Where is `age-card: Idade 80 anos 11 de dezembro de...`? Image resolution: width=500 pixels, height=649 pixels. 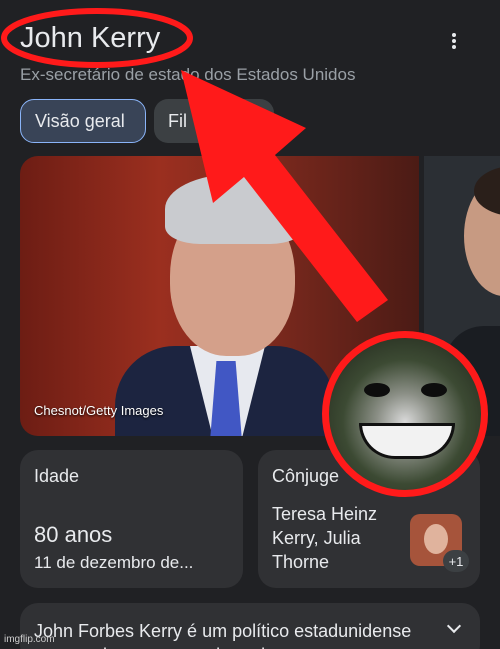
age-card: Idade 80 anos 11 de dezembro de... is located at coordinates (131, 519).